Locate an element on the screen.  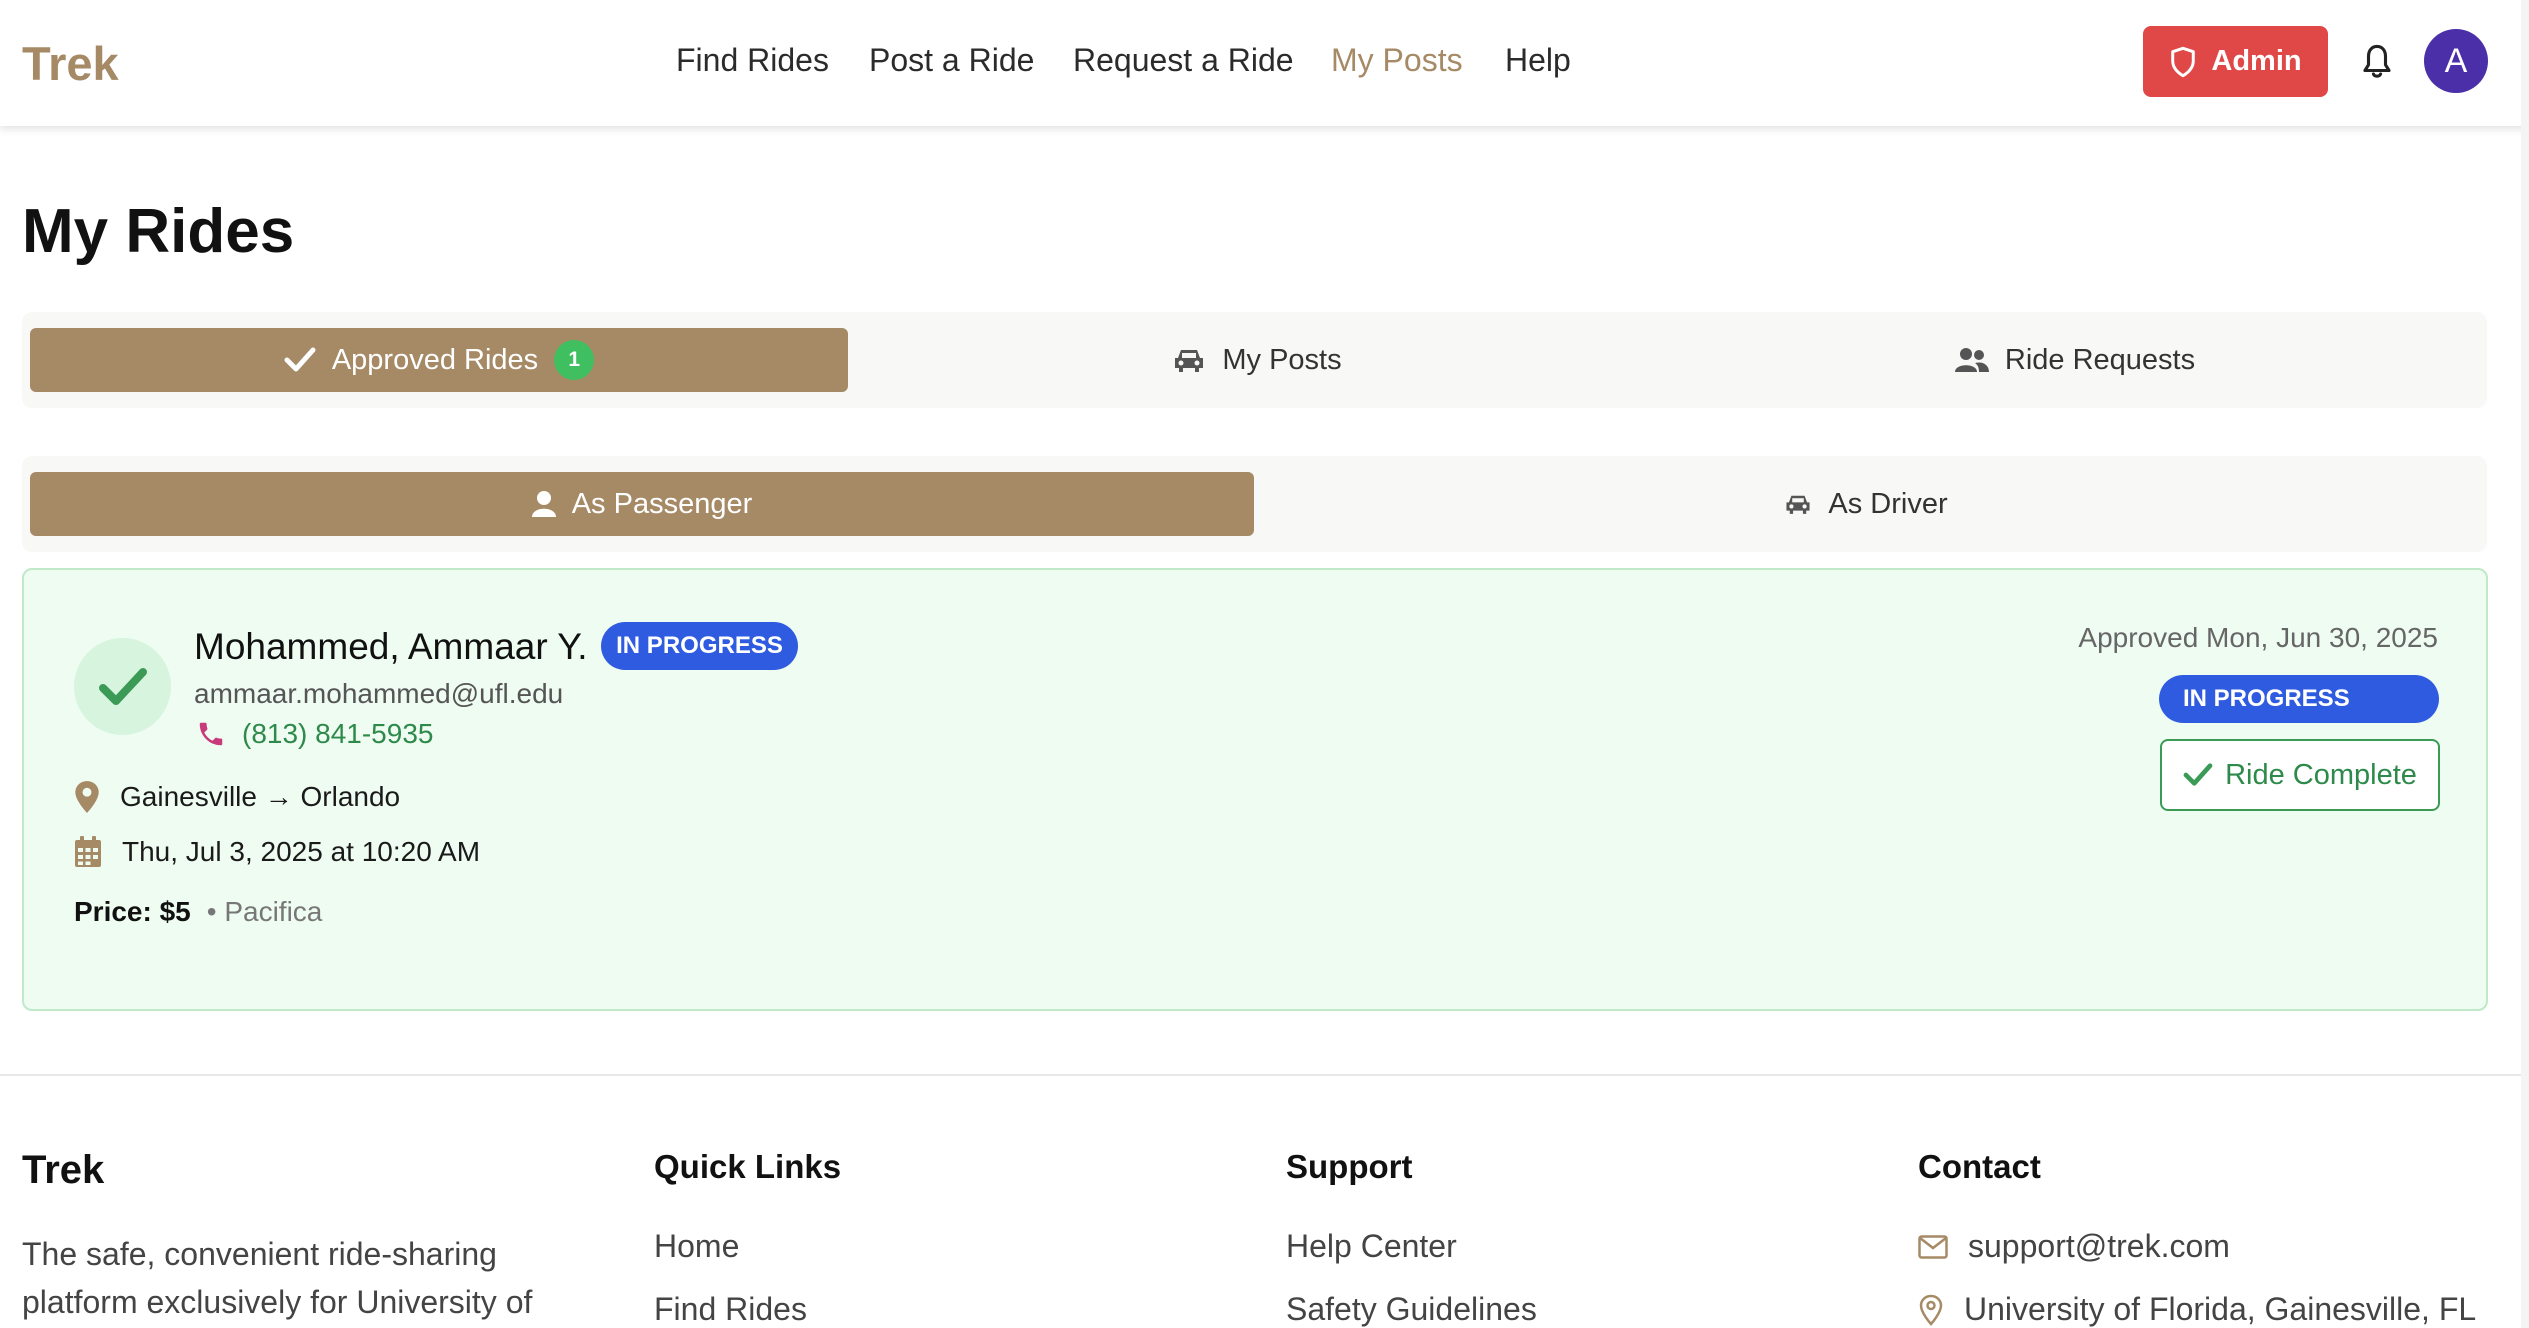
footer-contact-email: support@trek.com is located at coordinates (2074, 1246).